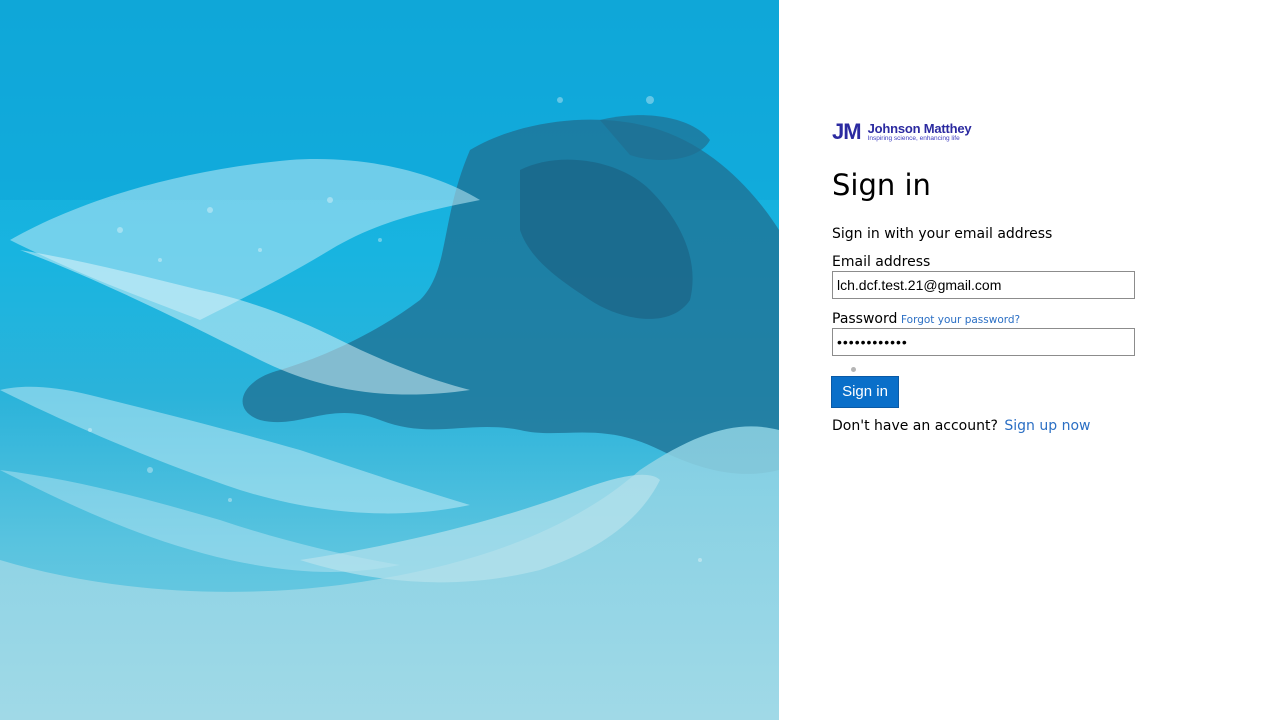  Describe the element at coordinates (960, 320) in the screenshot. I see `forgot-password-link: Forgot your password?` at that location.